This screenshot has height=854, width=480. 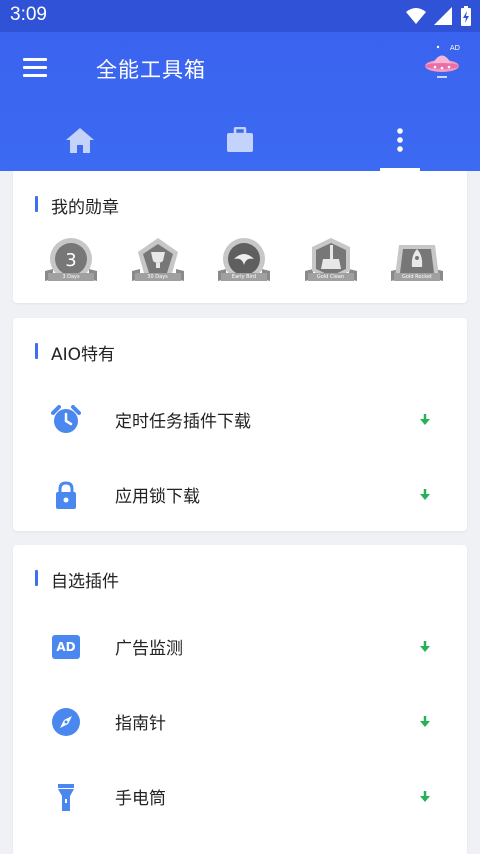 What do you see at coordinates (417, 277) in the screenshot?
I see `medal-caption: Gold Rocket` at bounding box center [417, 277].